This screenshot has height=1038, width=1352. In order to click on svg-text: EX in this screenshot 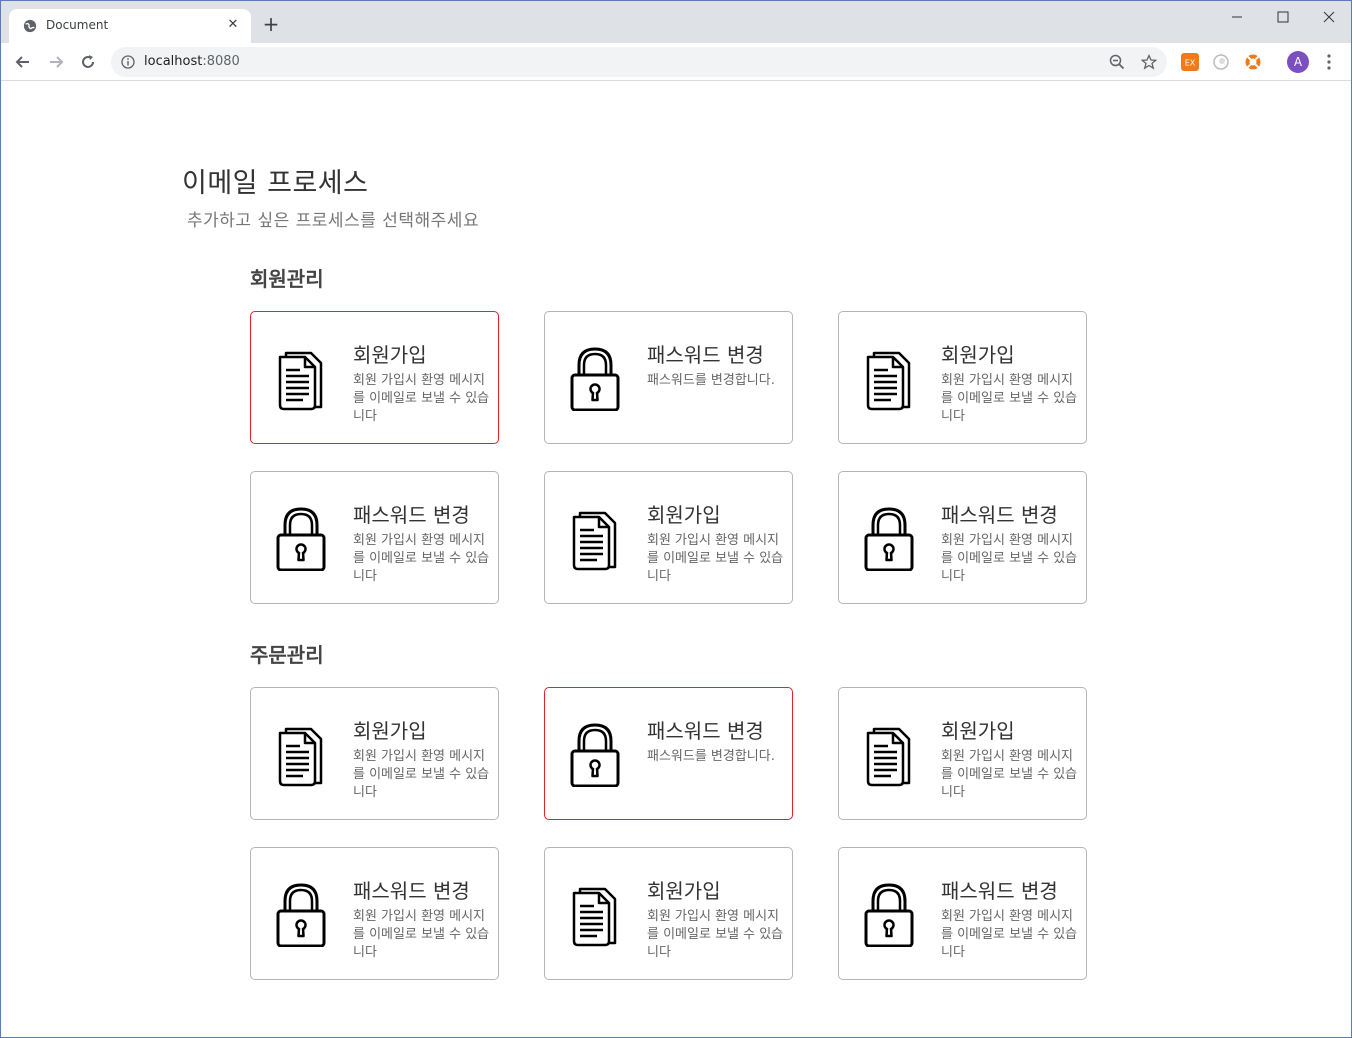, I will do `click(1190, 63)`.